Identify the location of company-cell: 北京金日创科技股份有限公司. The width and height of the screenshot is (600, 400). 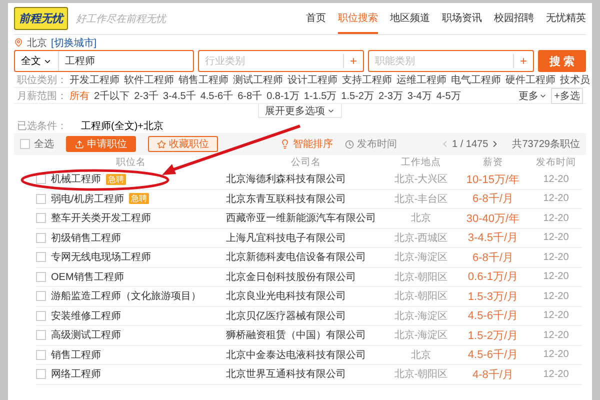
(306, 277).